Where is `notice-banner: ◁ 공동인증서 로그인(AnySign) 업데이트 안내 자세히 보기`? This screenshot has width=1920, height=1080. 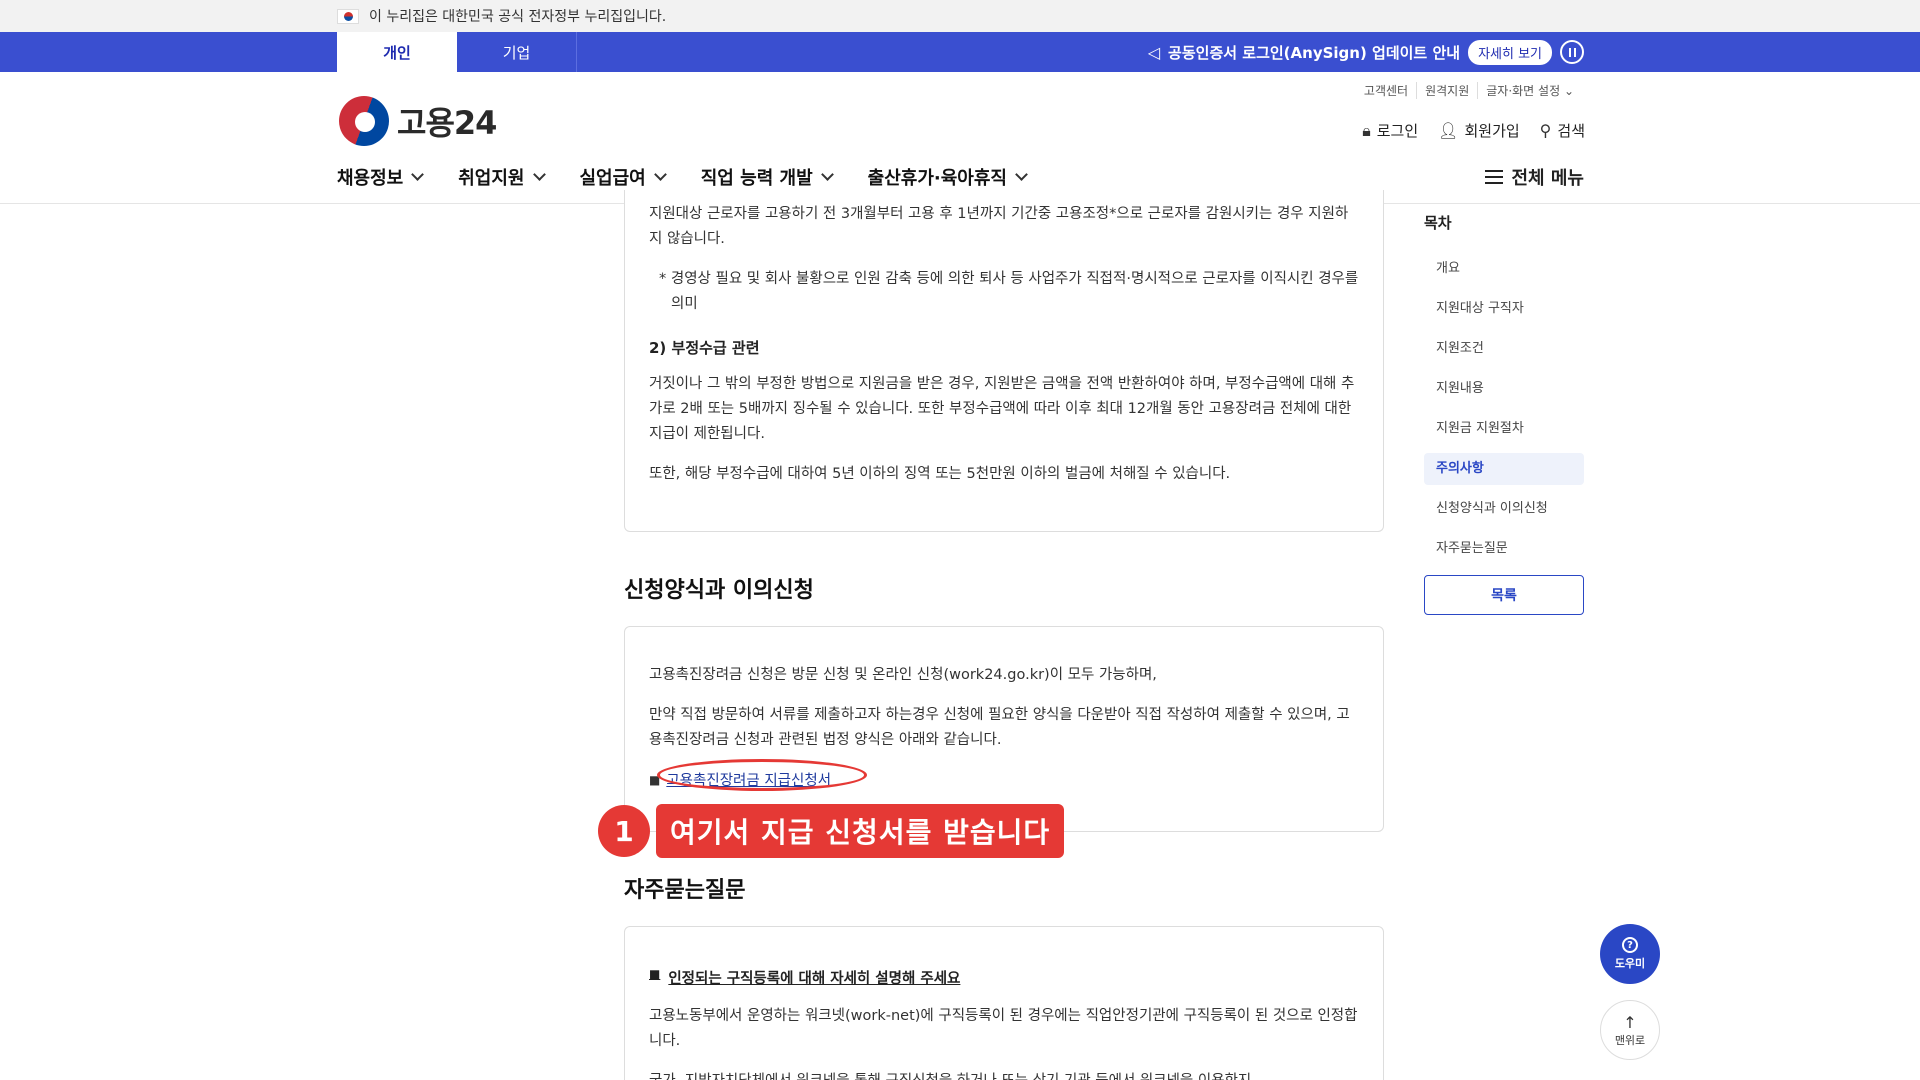
notice-banner: ◁ 공동인증서 로그인(AnySign) 업데이트 안내 자세히 보기 is located at coordinates (1366, 52).